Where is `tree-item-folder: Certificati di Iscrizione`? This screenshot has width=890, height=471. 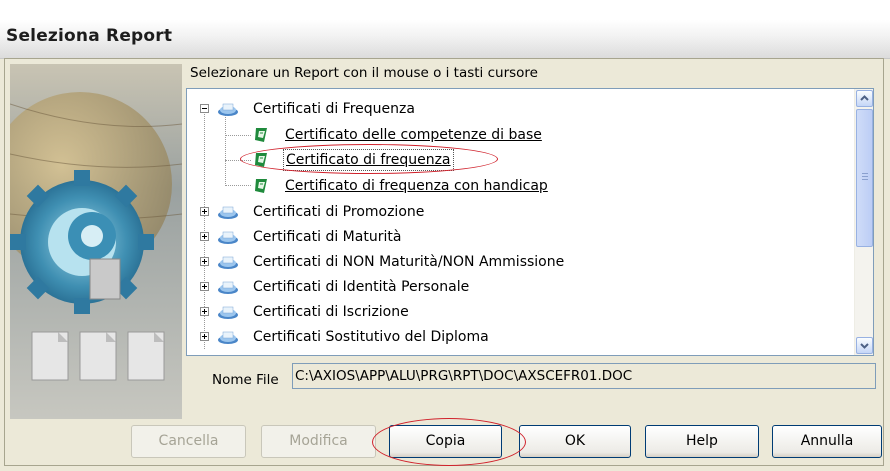
tree-item-folder: Certificati di Iscrizione is located at coordinates (517, 312).